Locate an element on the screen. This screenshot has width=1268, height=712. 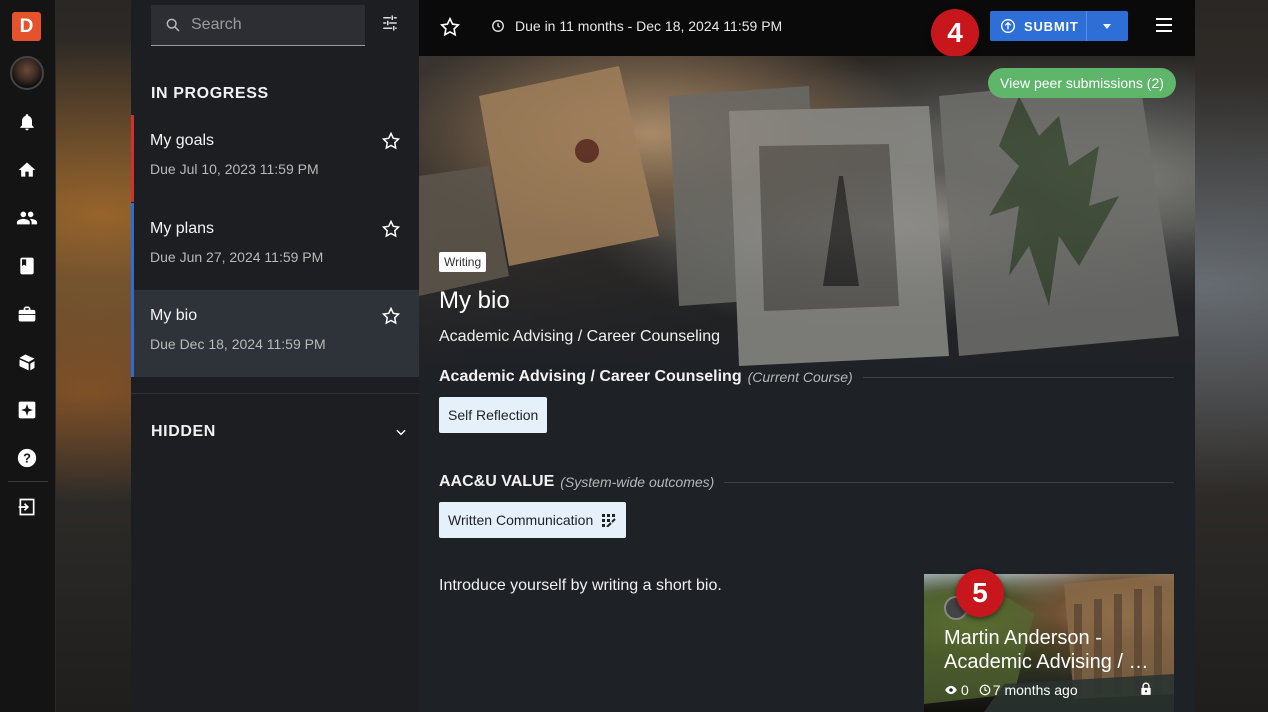
outcomes-icon is located at coordinates (27, 362).